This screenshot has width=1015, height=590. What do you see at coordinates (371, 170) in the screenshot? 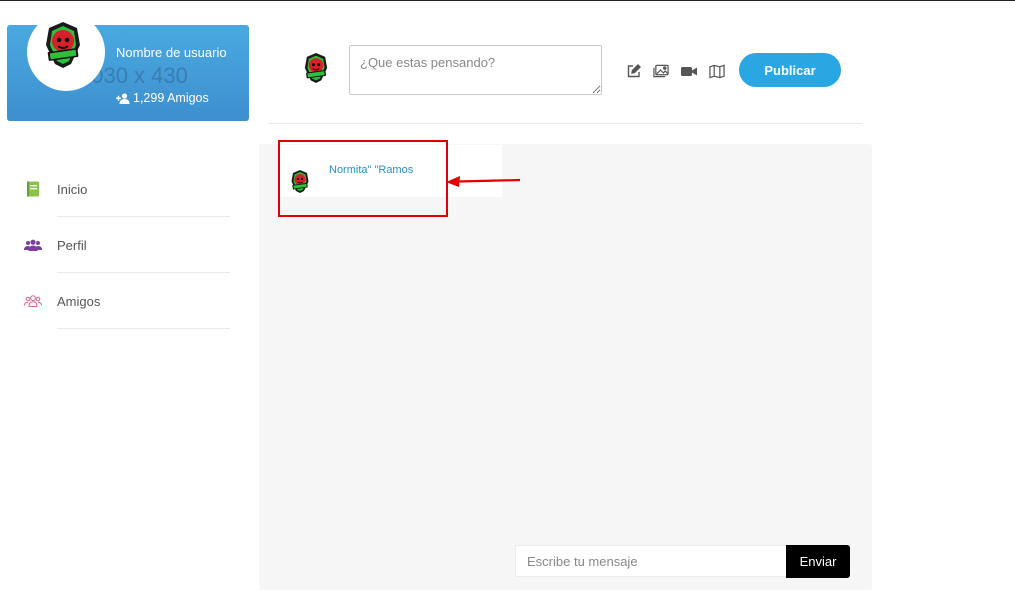
I see `contact-name: Normita" "Ramos` at bounding box center [371, 170].